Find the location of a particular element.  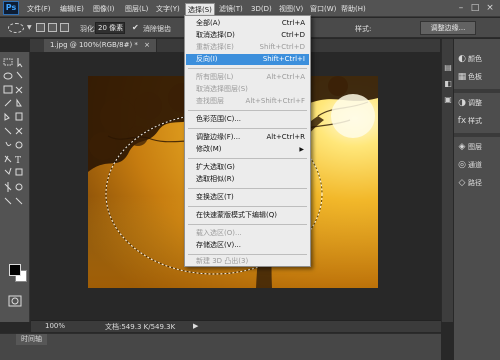

paths-icon: ◇ is located at coordinates (462, 183).